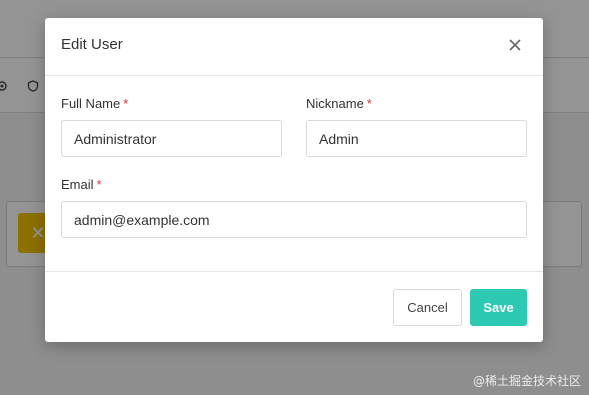 This screenshot has width=589, height=395. What do you see at coordinates (416, 138) in the screenshot?
I see `nickname-input` at bounding box center [416, 138].